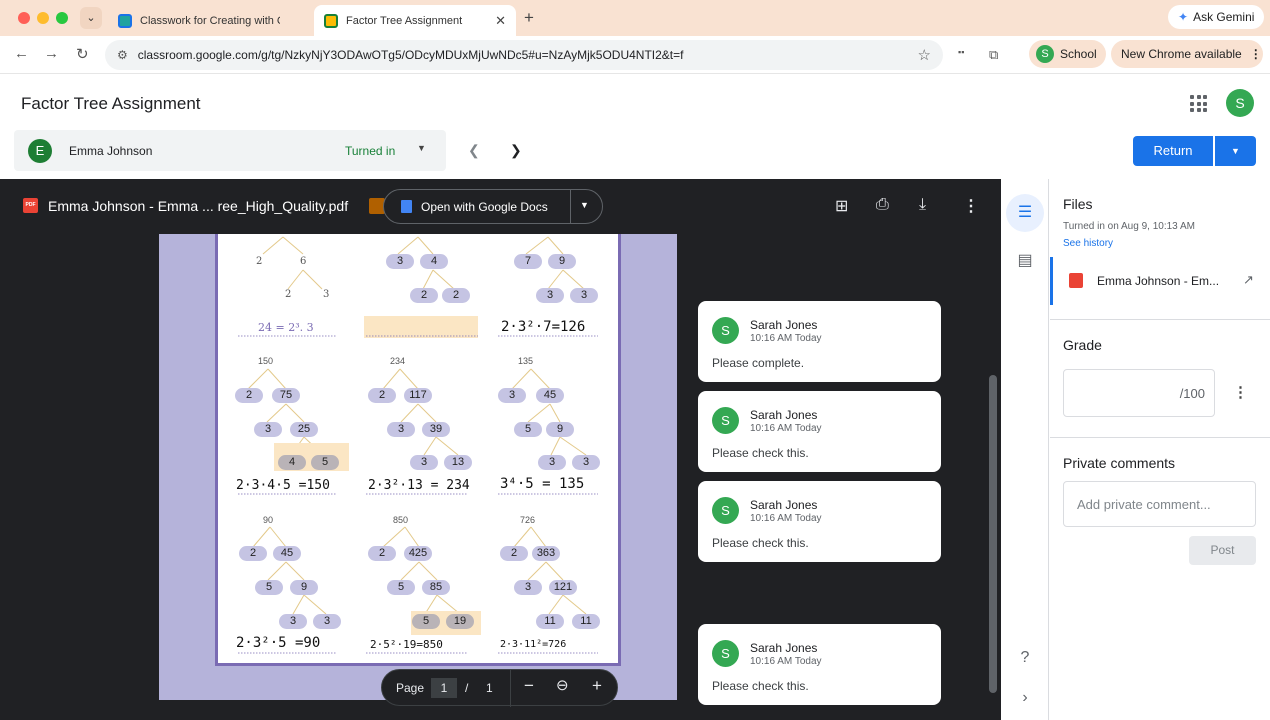 The height and width of the screenshot is (720, 1270). Describe the element at coordinates (209, 20) in the screenshot. I see `tab-classwork: Classwork for Creating with C` at that location.